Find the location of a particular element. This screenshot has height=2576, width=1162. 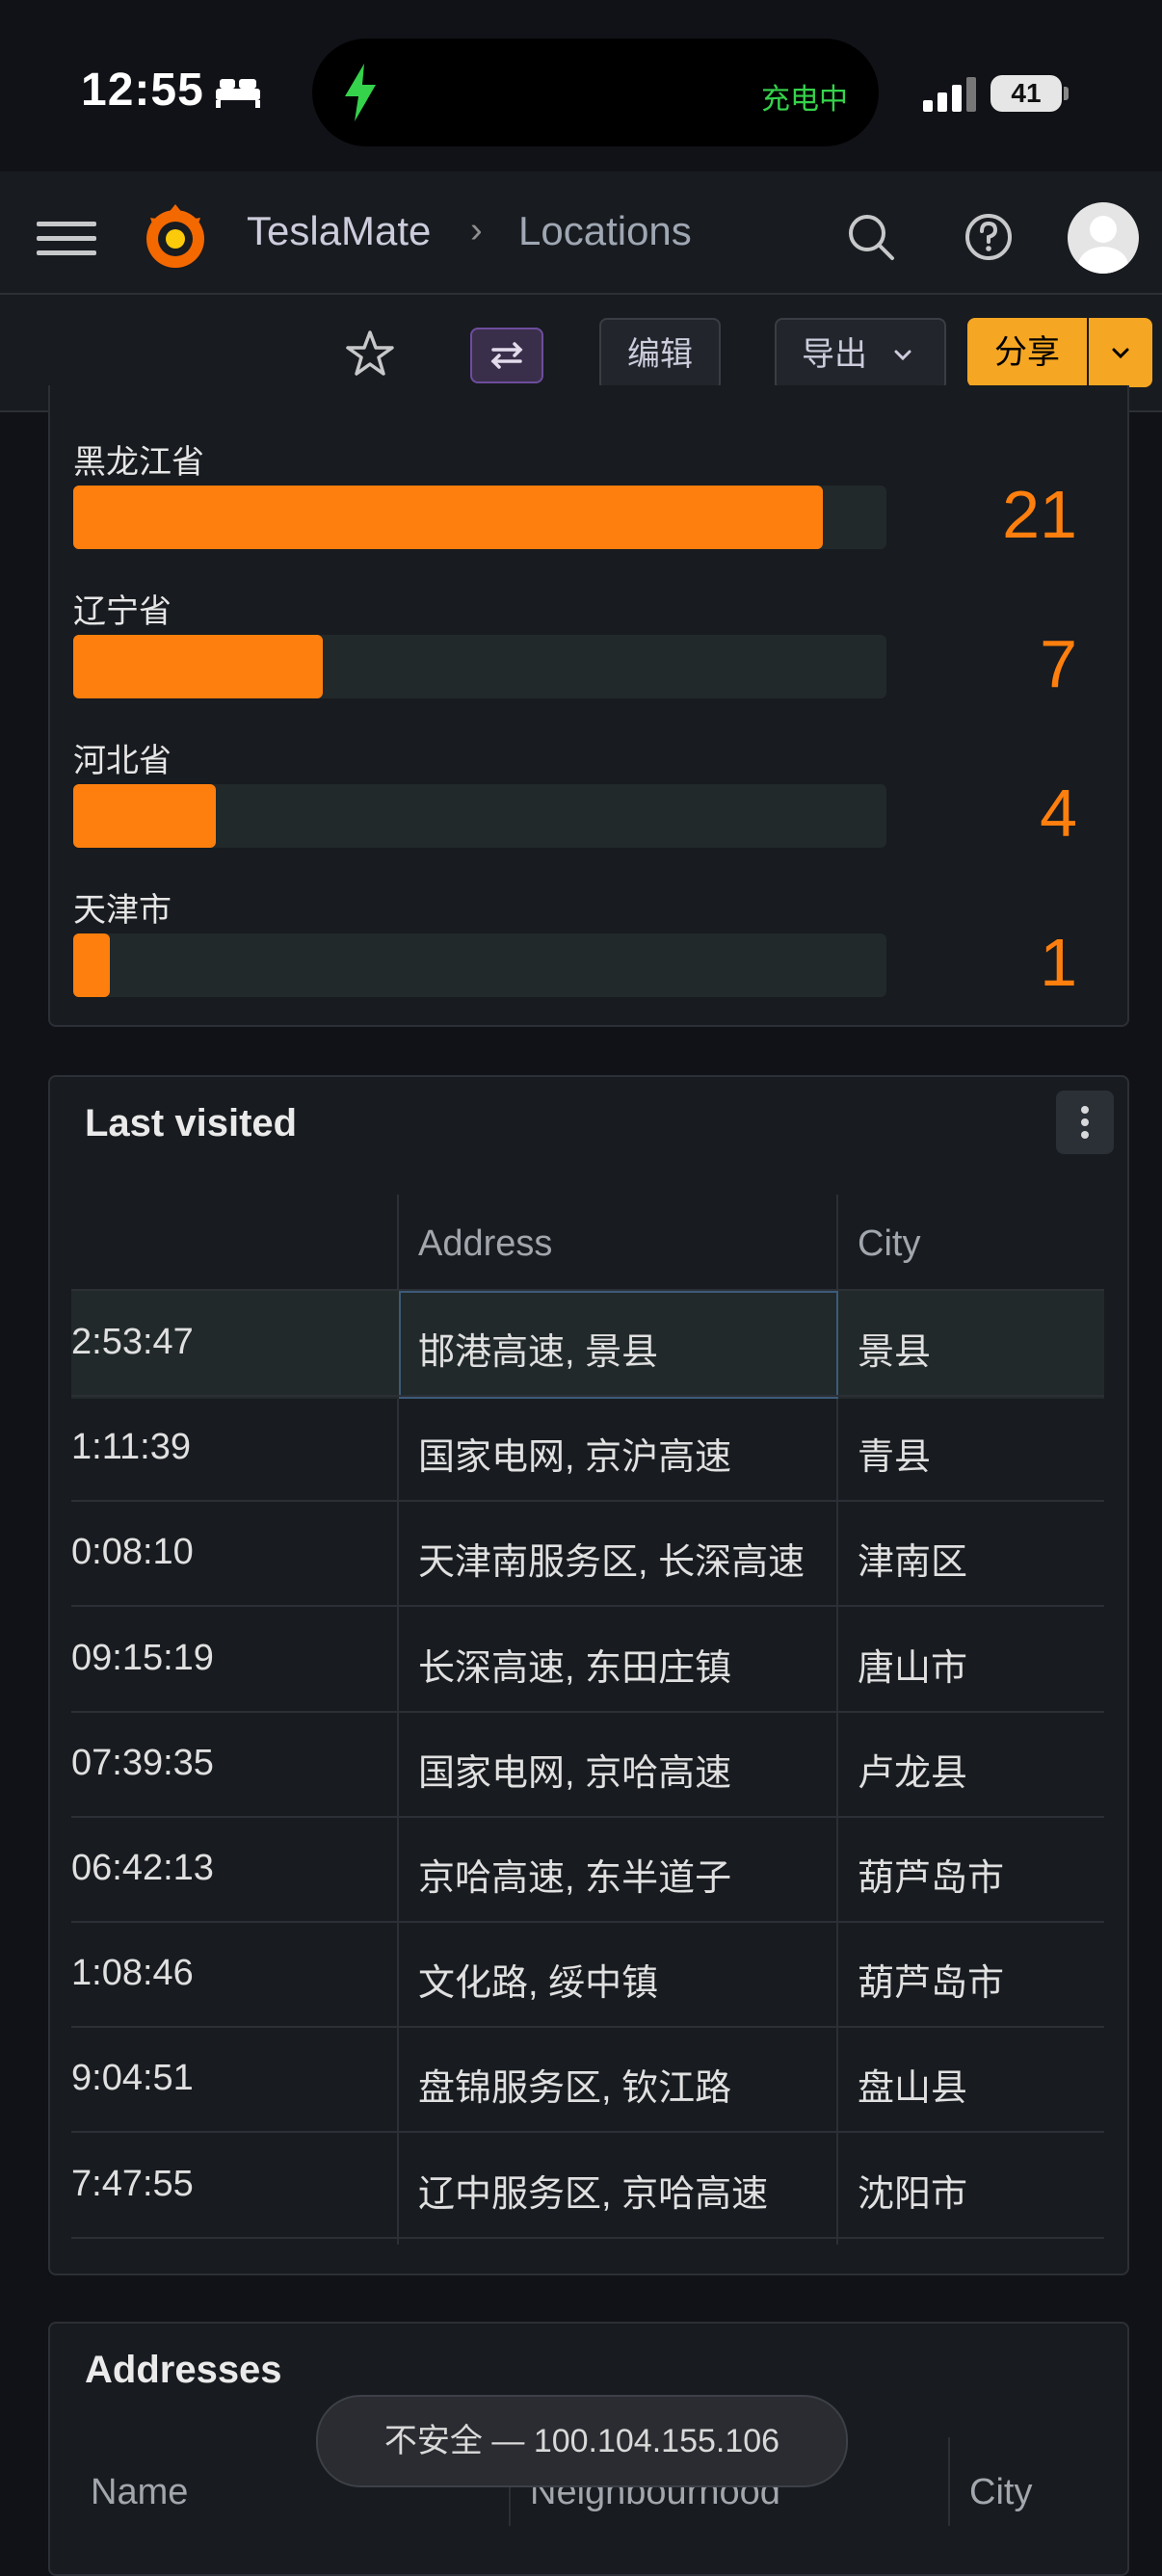

cell-address: 盘锦服务区, 钦江路 is located at coordinates (625, 2084).